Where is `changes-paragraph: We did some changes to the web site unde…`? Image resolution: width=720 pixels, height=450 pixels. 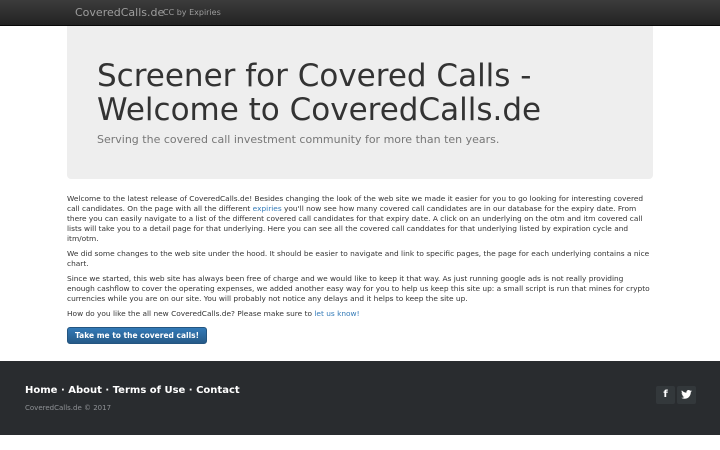
changes-paragraph: We did some changes to the web site unde… is located at coordinates (358, 258).